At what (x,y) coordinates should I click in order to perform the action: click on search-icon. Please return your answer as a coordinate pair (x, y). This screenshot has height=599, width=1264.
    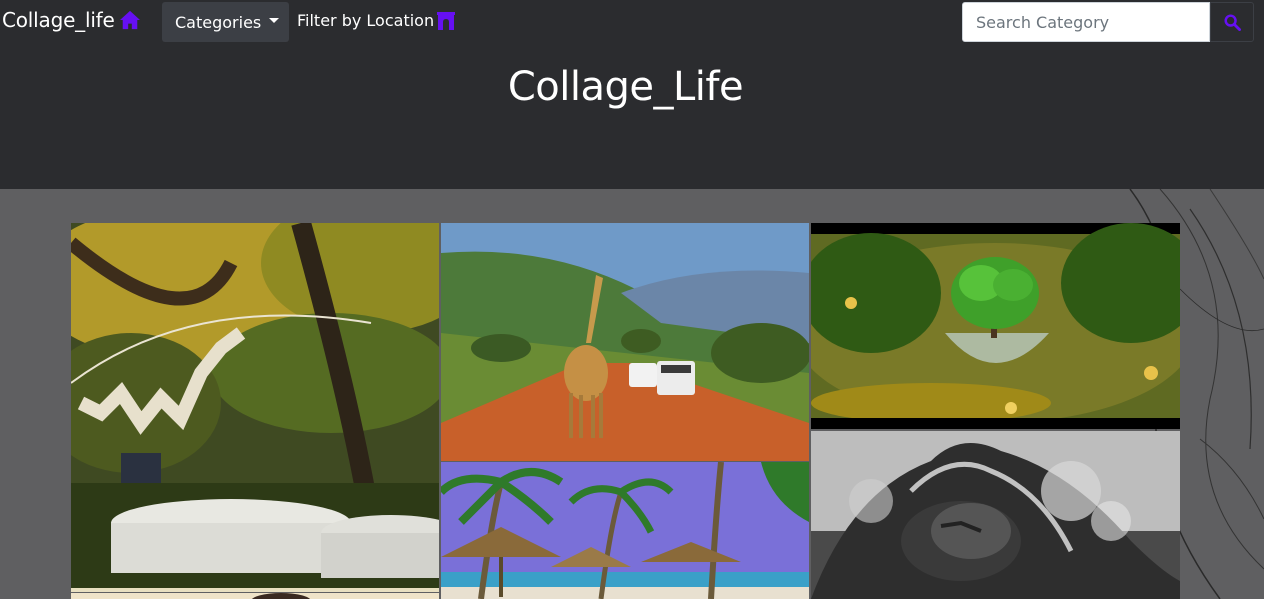
    Looking at the image, I should click on (1232, 22).